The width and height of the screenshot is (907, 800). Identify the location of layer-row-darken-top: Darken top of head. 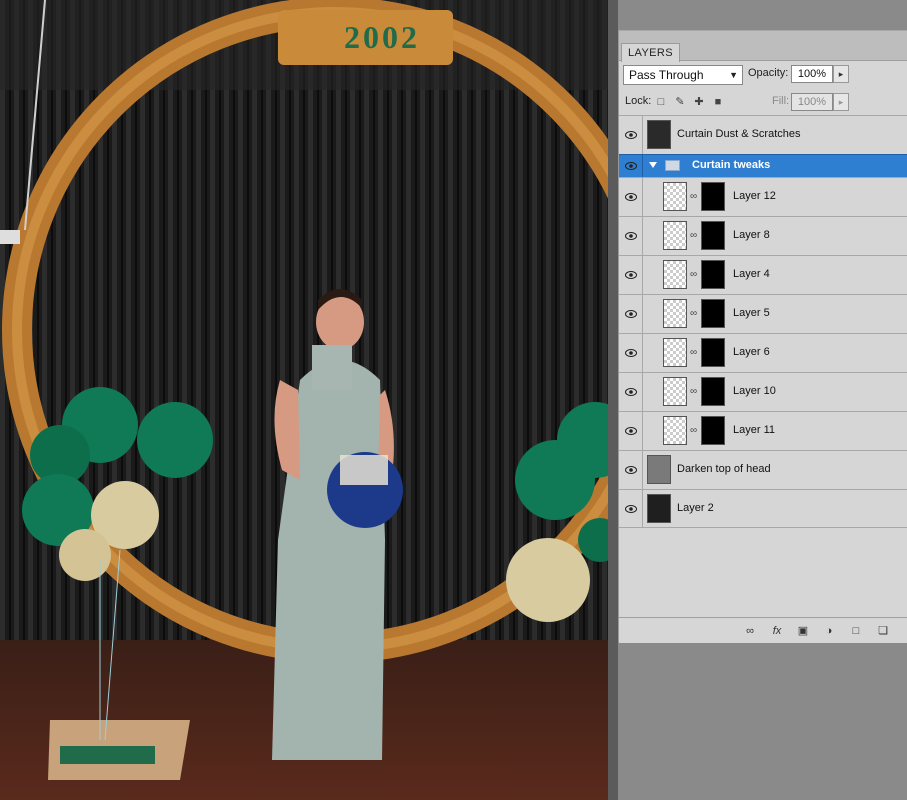
(763, 469).